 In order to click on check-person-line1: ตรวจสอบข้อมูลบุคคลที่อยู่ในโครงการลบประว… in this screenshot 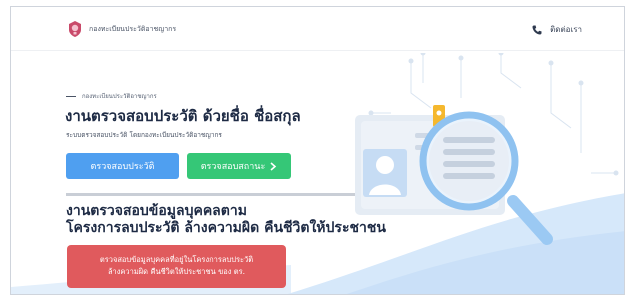, I will do `click(176, 259)`.